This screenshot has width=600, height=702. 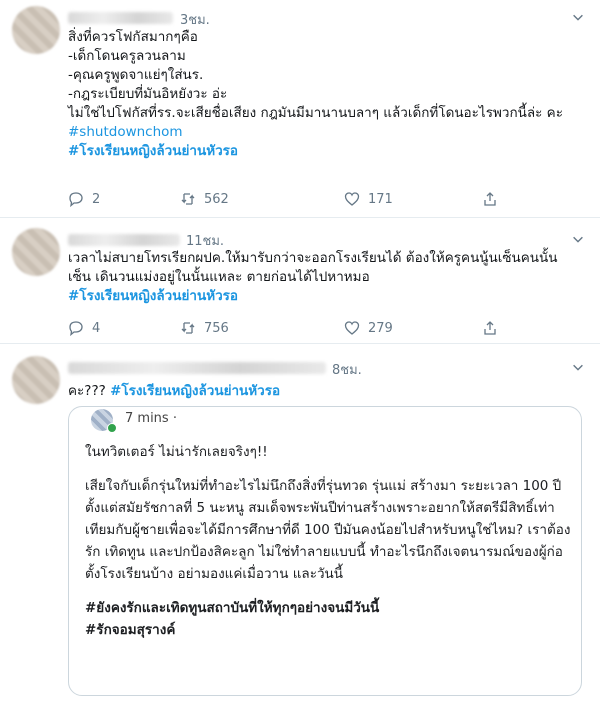 What do you see at coordinates (216, 328) in the screenshot?
I see `retweet-count: 756` at bounding box center [216, 328].